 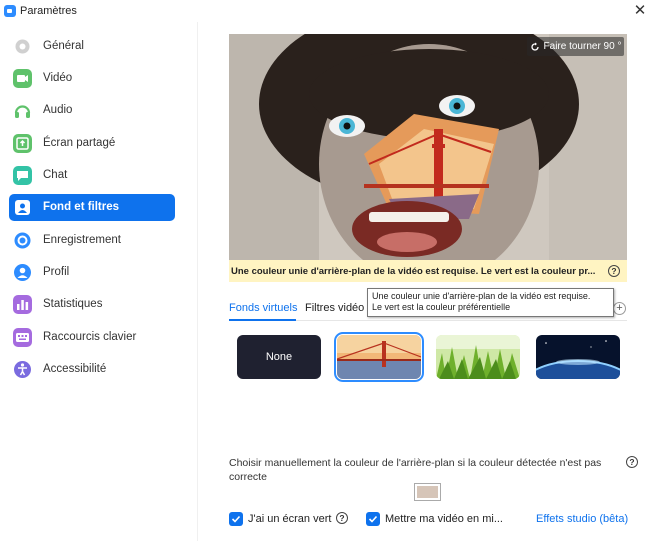 What do you see at coordinates (22, 143) in the screenshot?
I see `share-screen-icon` at bounding box center [22, 143].